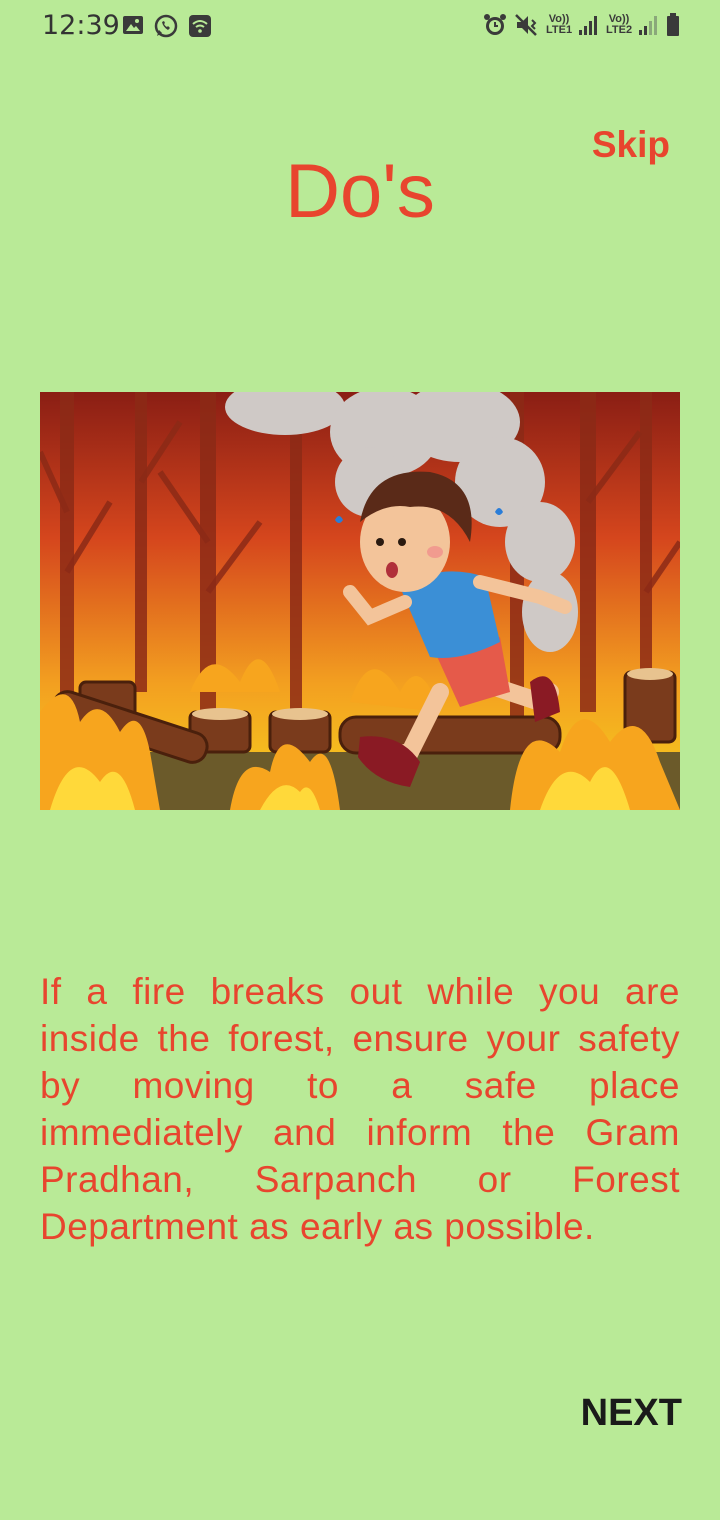  I want to click on image-icon, so click(133, 25).